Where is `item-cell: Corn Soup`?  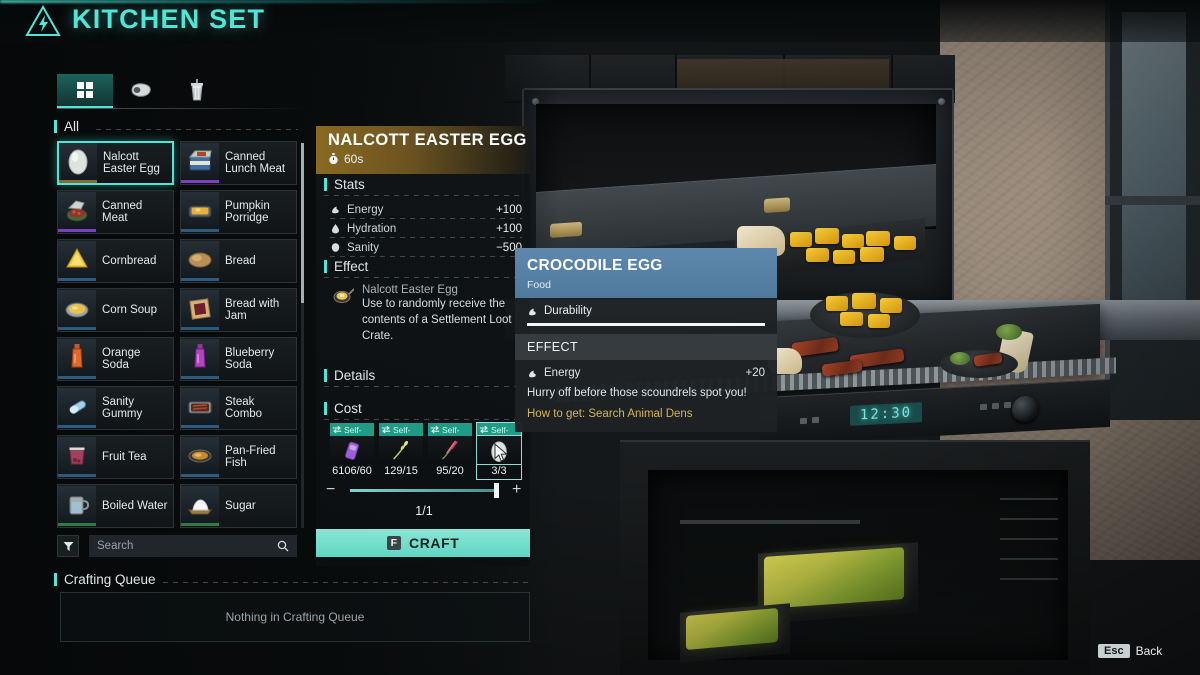 item-cell: Corn Soup is located at coordinates (115, 310).